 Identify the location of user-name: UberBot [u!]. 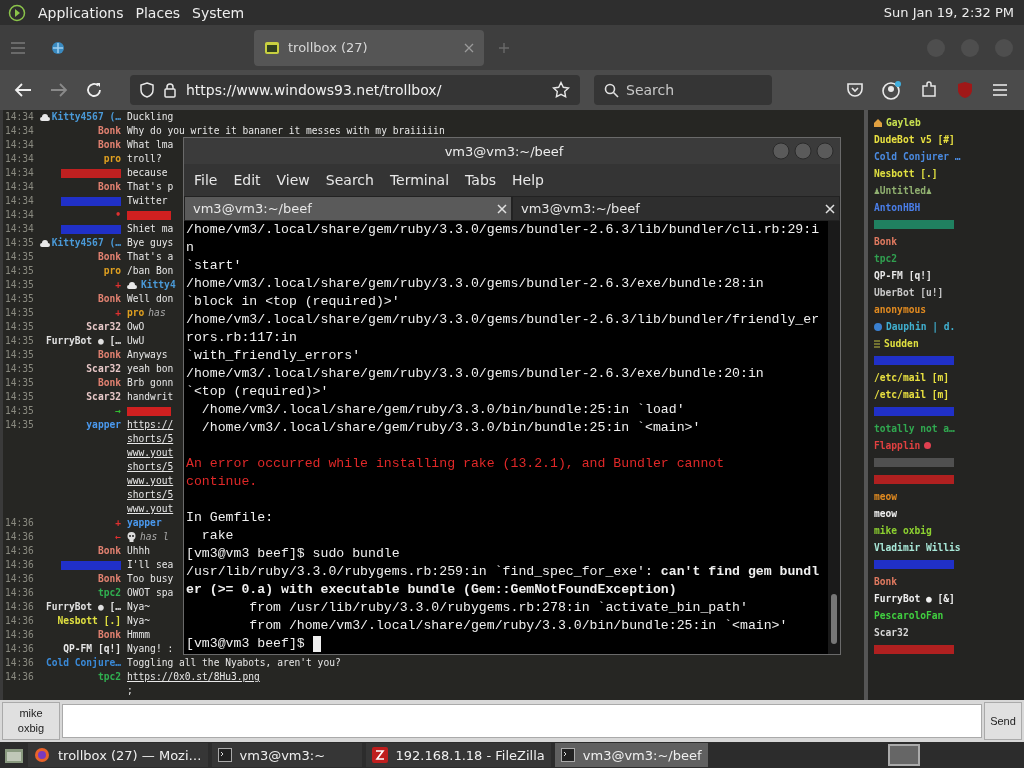
(909, 292).